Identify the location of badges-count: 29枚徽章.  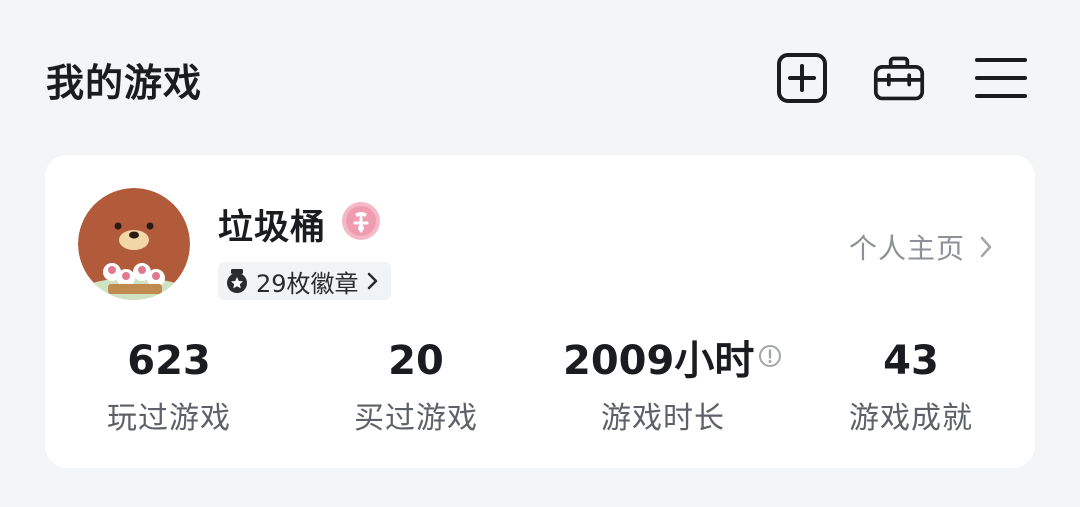
(307, 283).